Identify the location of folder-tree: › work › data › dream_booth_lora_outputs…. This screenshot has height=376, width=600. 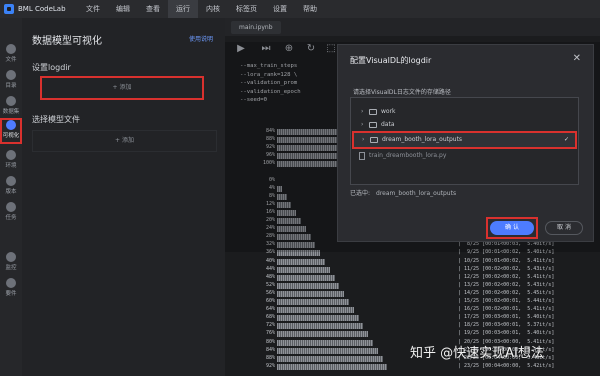
(464, 141).